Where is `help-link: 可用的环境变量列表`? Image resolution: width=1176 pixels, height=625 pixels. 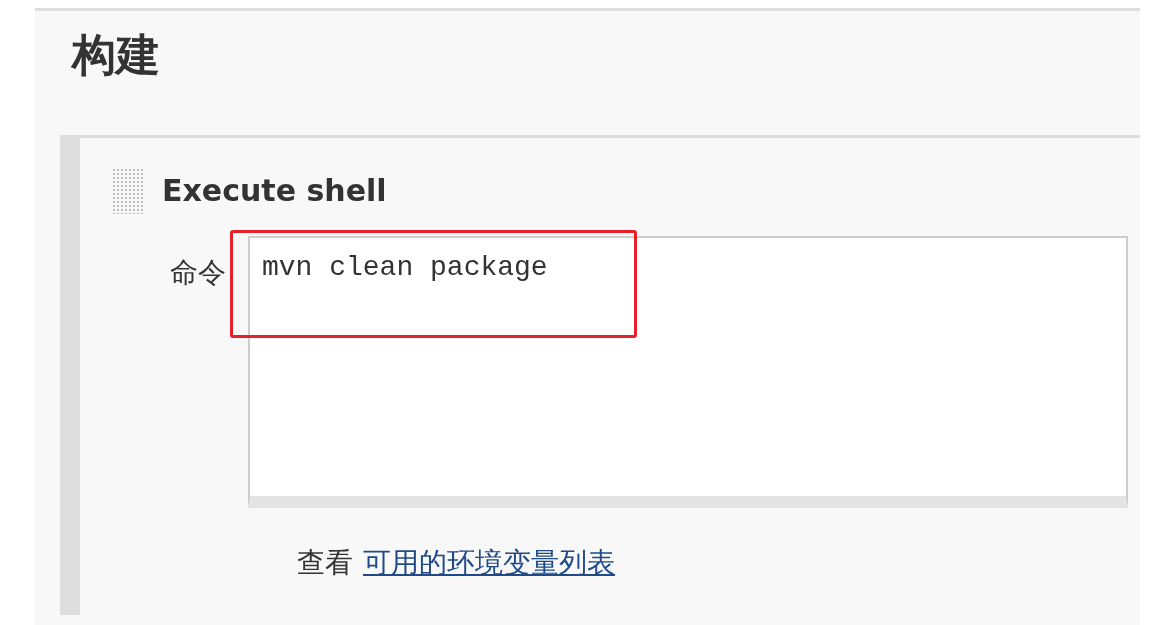 help-link: 可用的环境变量列表 is located at coordinates (489, 562).